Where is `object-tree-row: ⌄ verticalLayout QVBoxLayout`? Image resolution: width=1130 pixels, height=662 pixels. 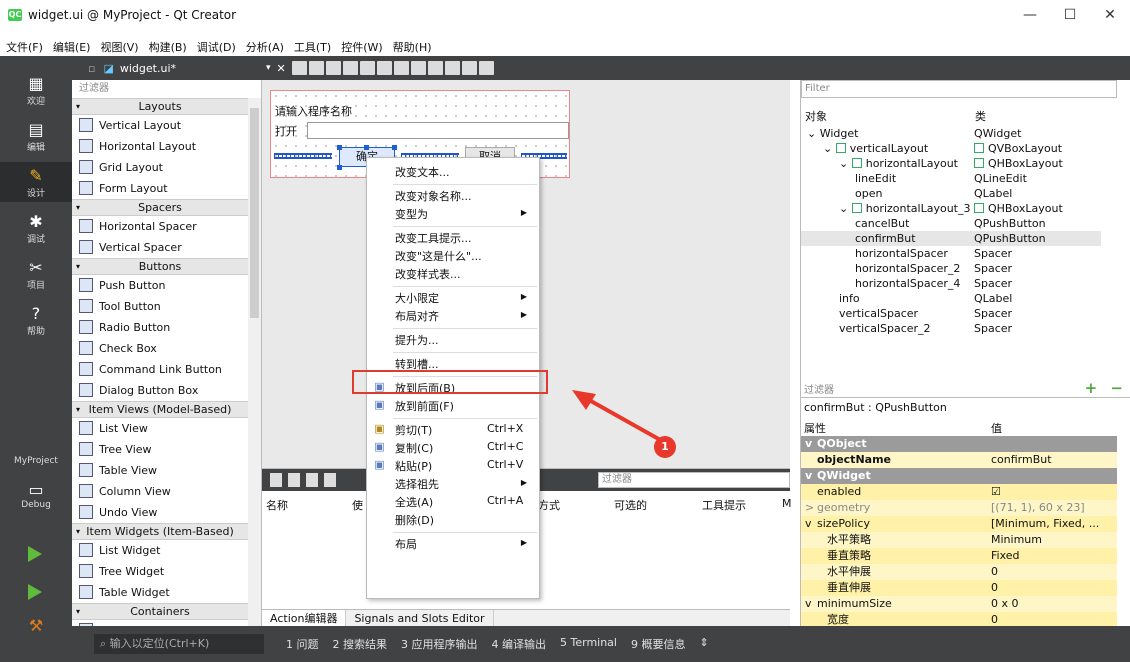
object-tree-row: ⌄ verticalLayout QVBoxLayout is located at coordinates (951, 148).